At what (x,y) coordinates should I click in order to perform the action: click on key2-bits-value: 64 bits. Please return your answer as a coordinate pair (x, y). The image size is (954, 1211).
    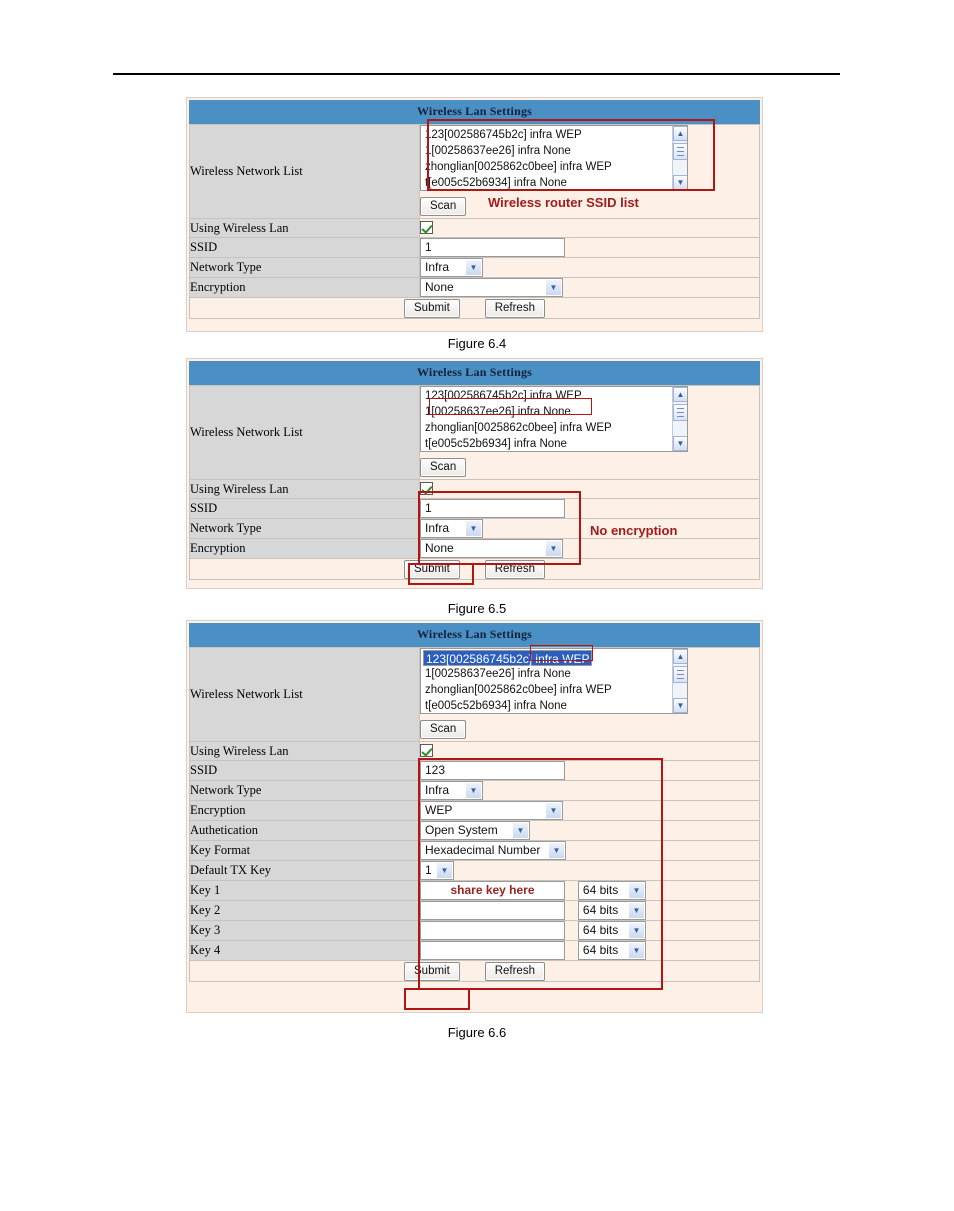
    Looking at the image, I should click on (600, 910).